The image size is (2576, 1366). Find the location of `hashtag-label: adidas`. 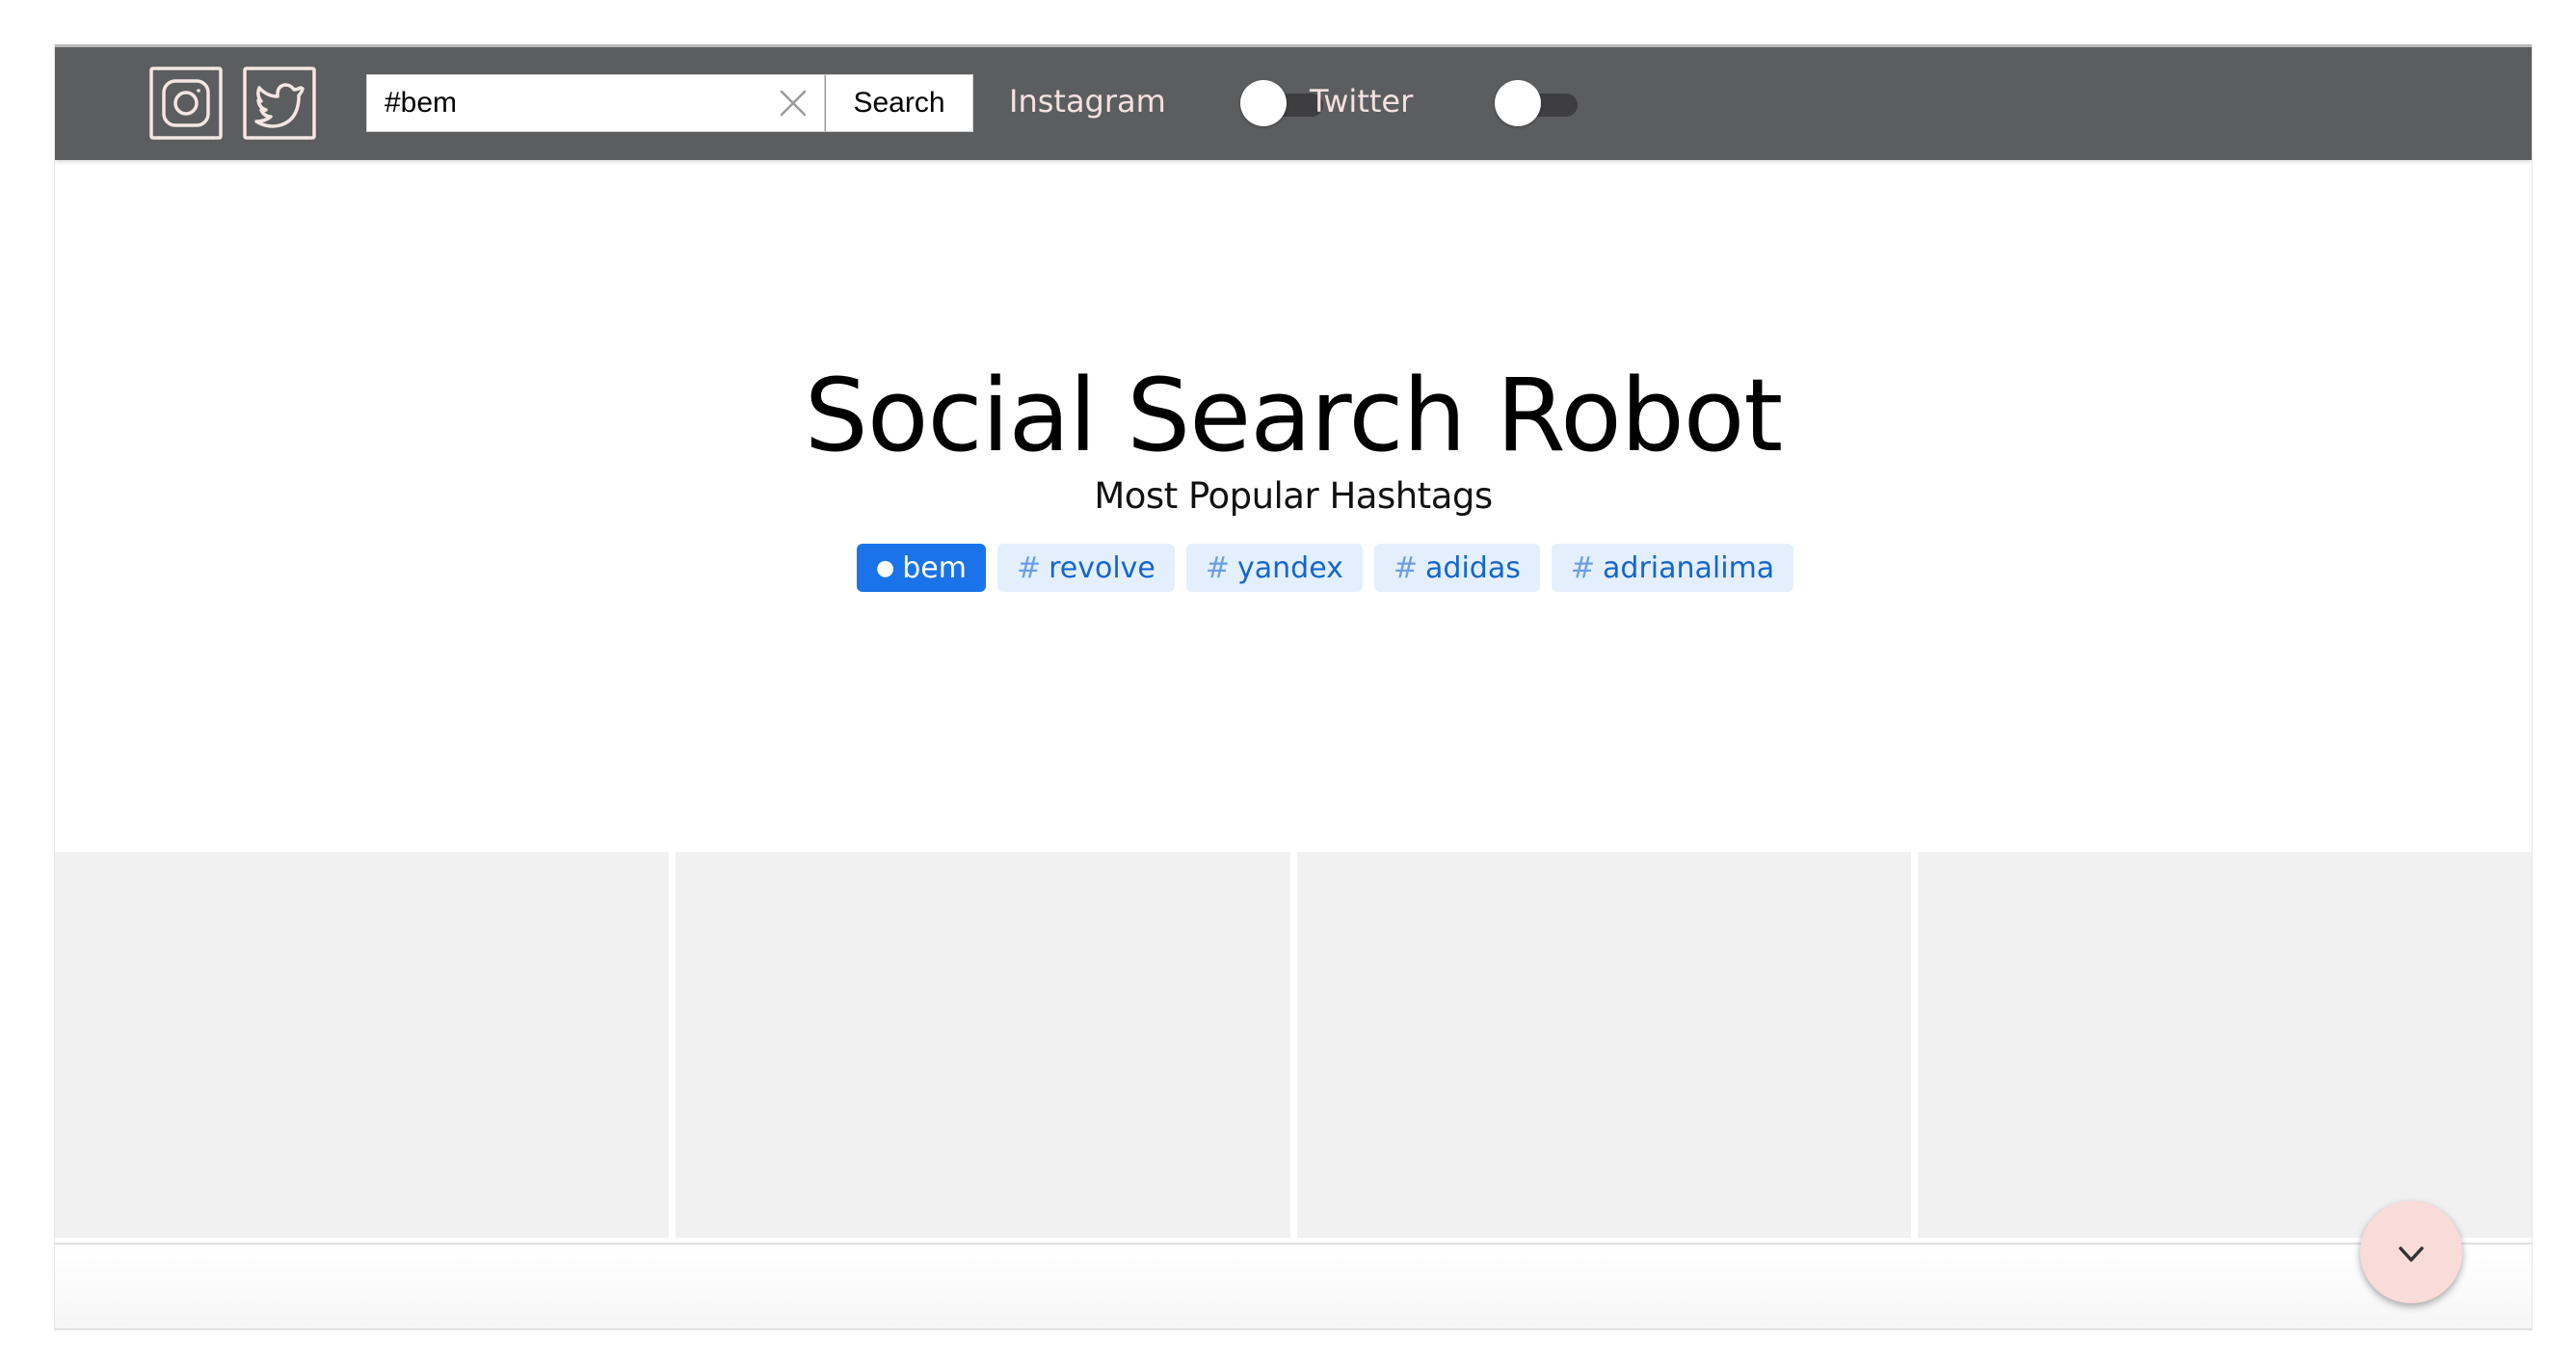

hashtag-label: adidas is located at coordinates (1473, 568).